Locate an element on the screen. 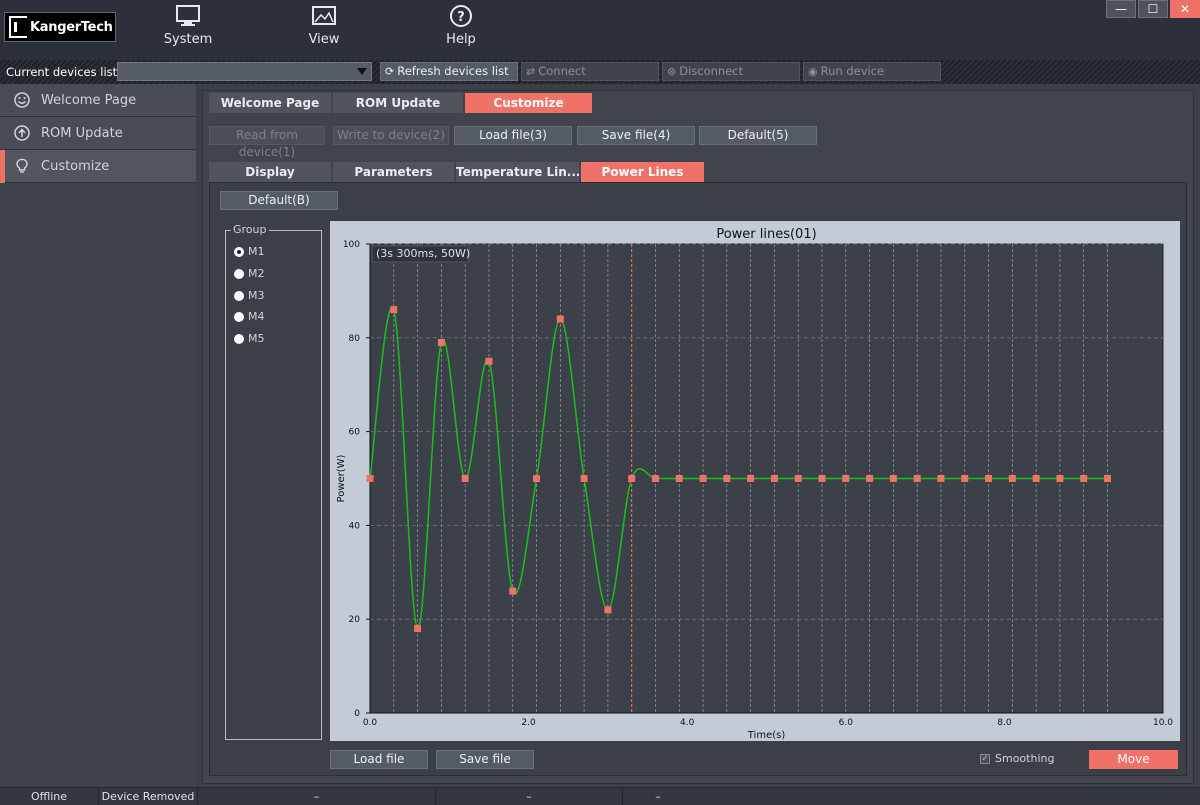 The width and height of the screenshot is (1200, 805). x-tick-label: 4.0 is located at coordinates (687, 723).